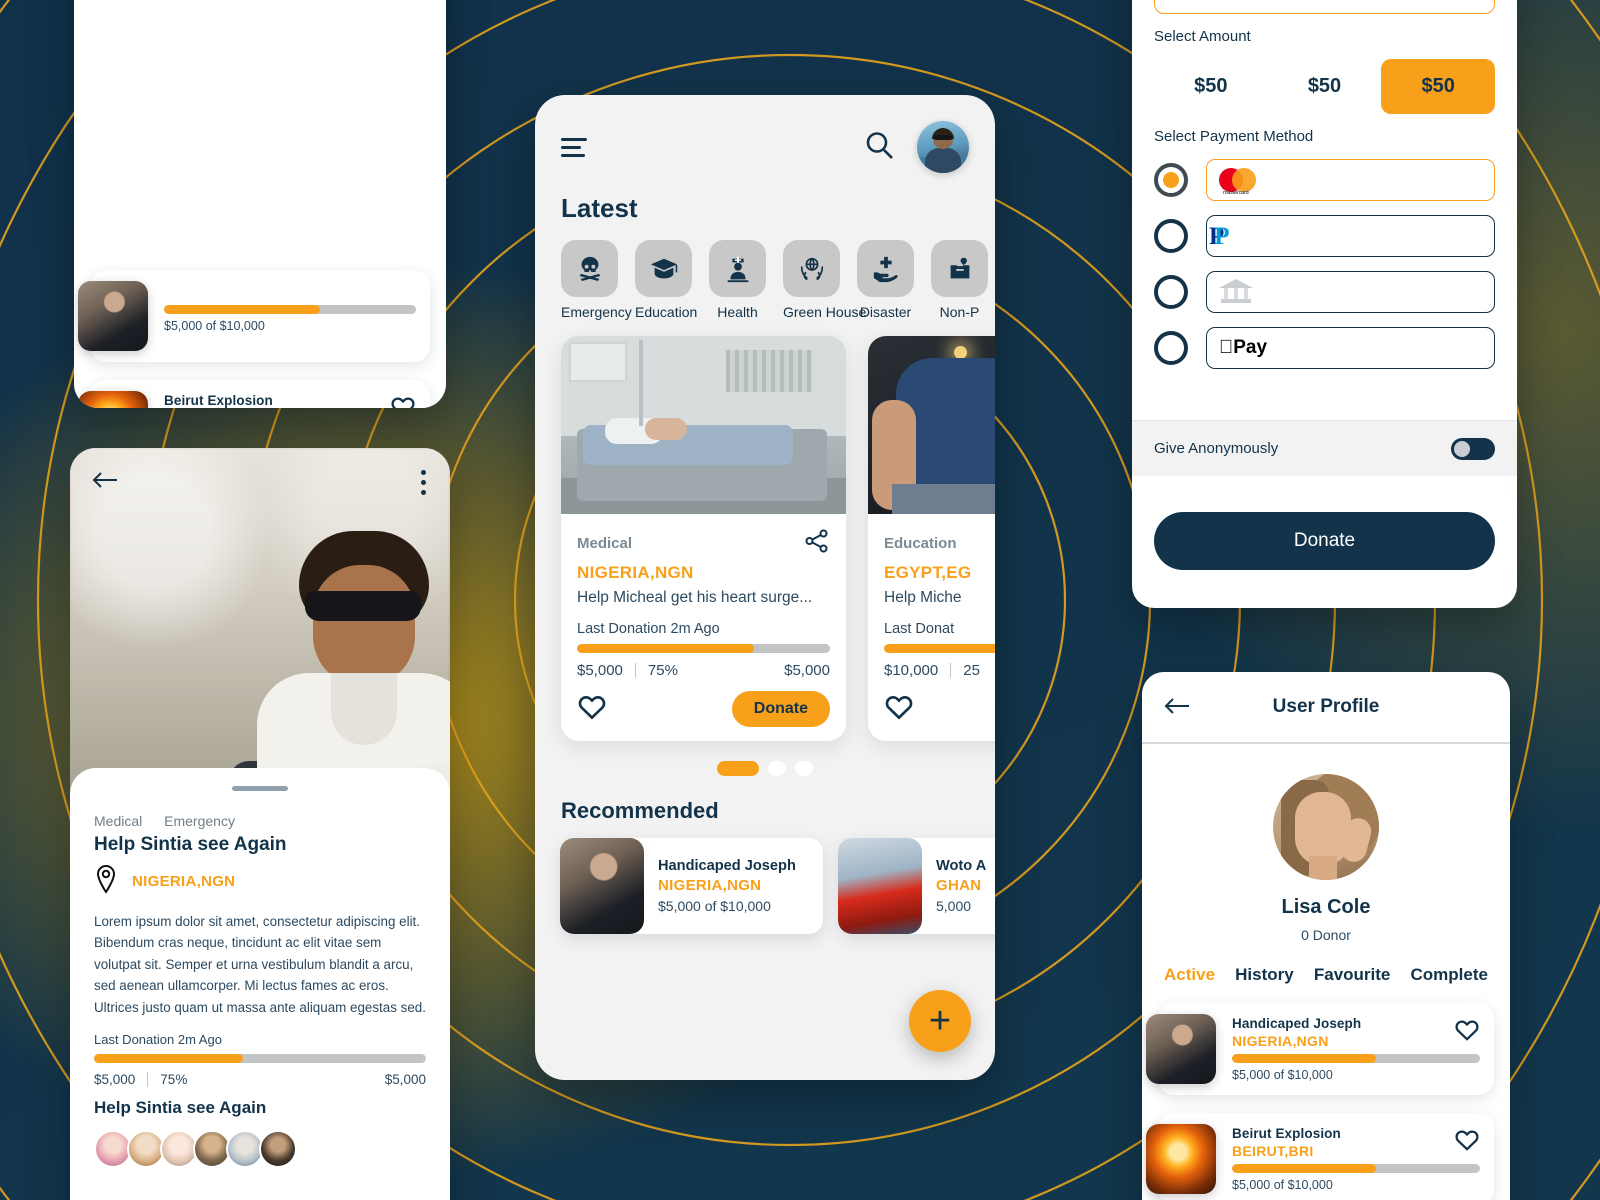 Image resolution: width=1600 pixels, height=1200 pixels. I want to click on select-payment-method-label: Select Payment Method, so click(1234, 136).